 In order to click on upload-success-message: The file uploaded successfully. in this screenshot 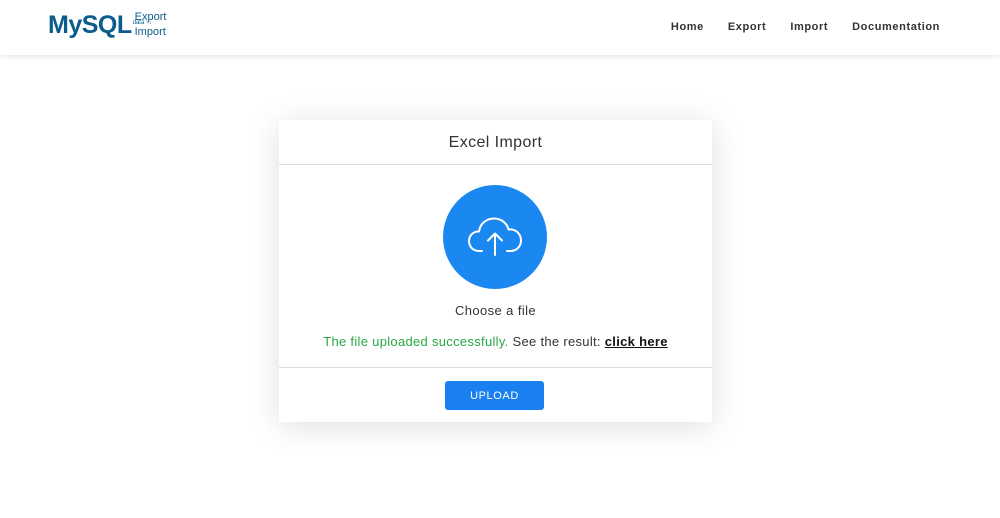, I will do `click(416, 341)`.